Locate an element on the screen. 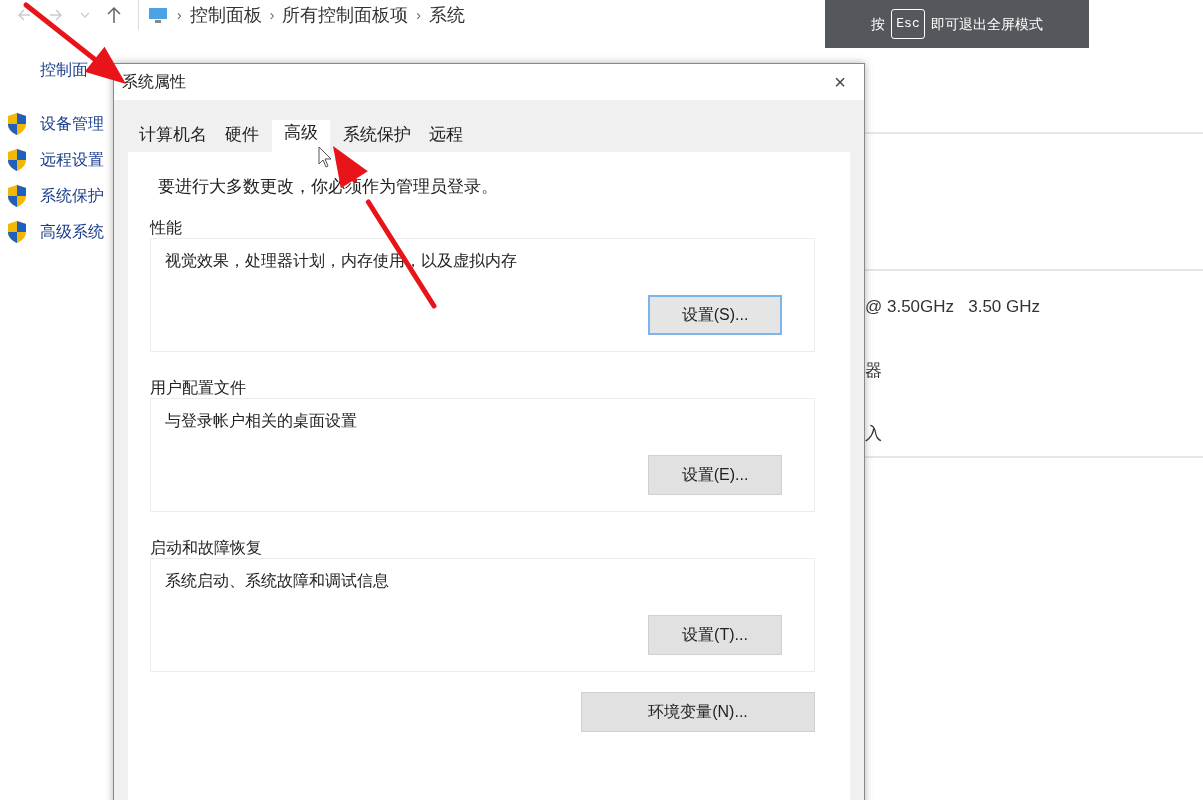 The width and height of the screenshot is (1203, 800). hint-text: 按 is located at coordinates (878, 24).